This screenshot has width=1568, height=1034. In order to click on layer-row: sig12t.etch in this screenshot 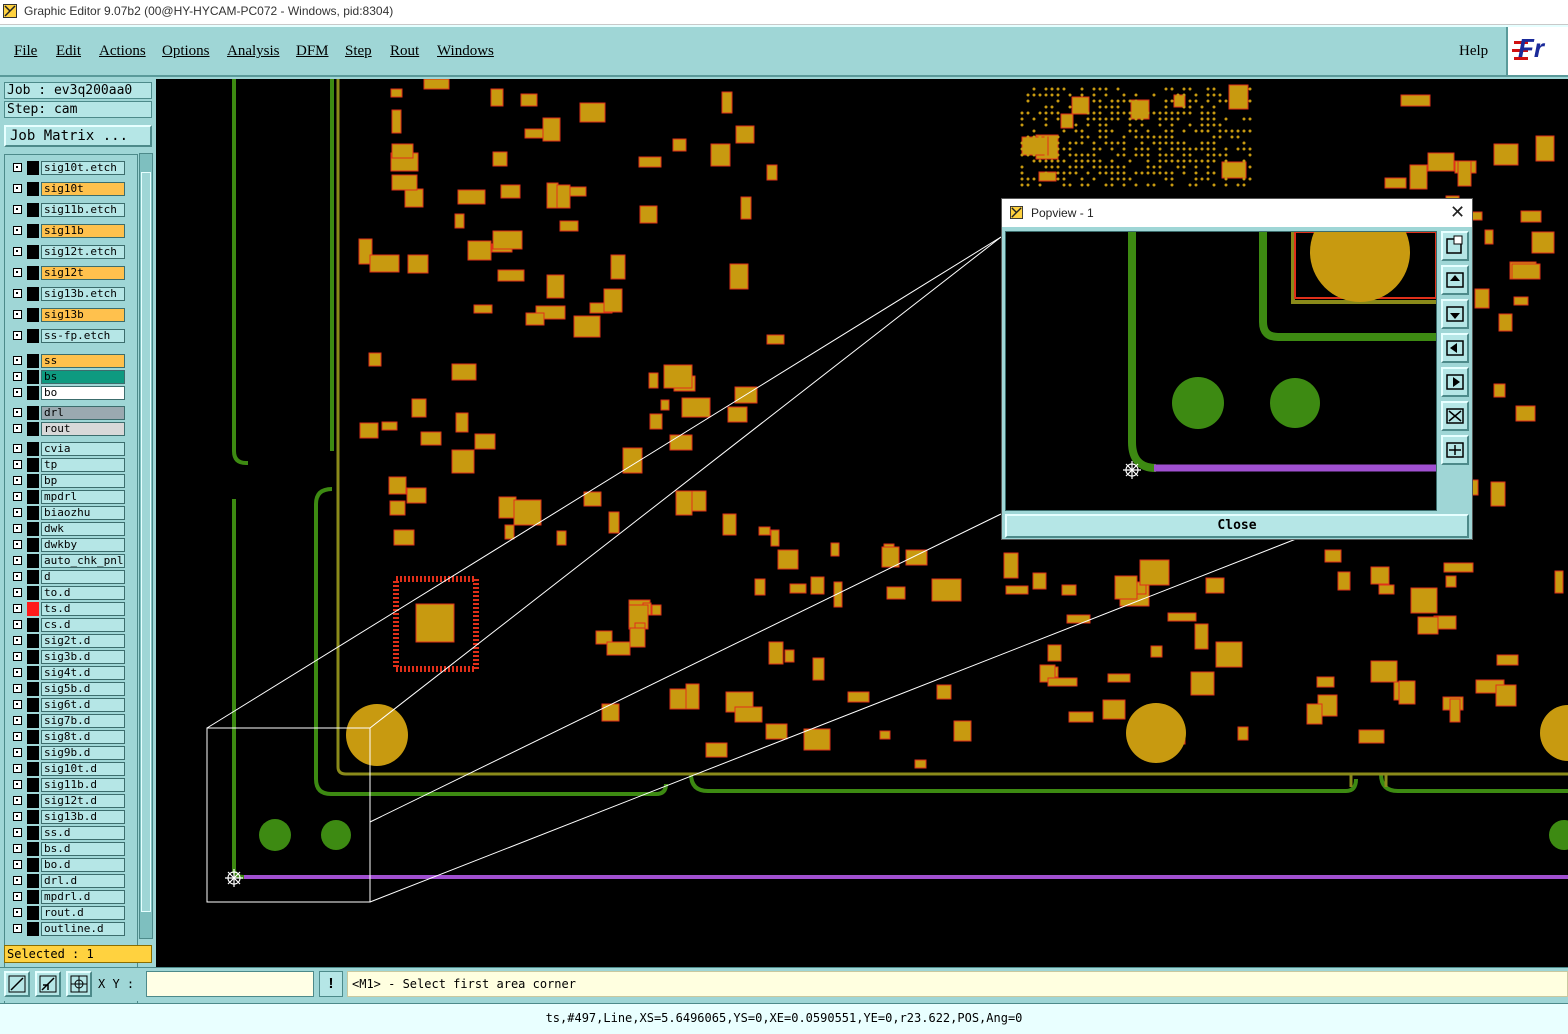, I will do `click(67, 252)`.